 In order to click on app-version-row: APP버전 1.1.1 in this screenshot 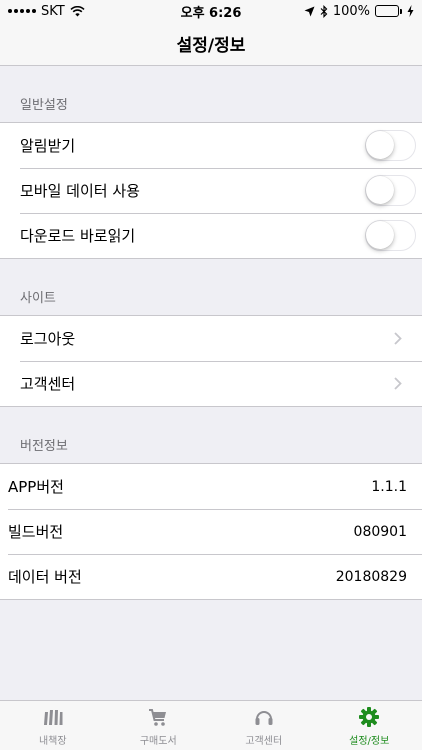, I will do `click(211, 486)`.